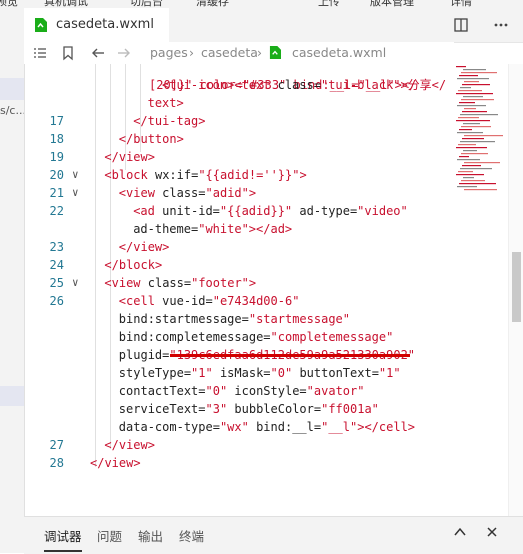  What do you see at coordinates (239, 463) in the screenshot?
I see `code-line: 28 </view>` at bounding box center [239, 463].